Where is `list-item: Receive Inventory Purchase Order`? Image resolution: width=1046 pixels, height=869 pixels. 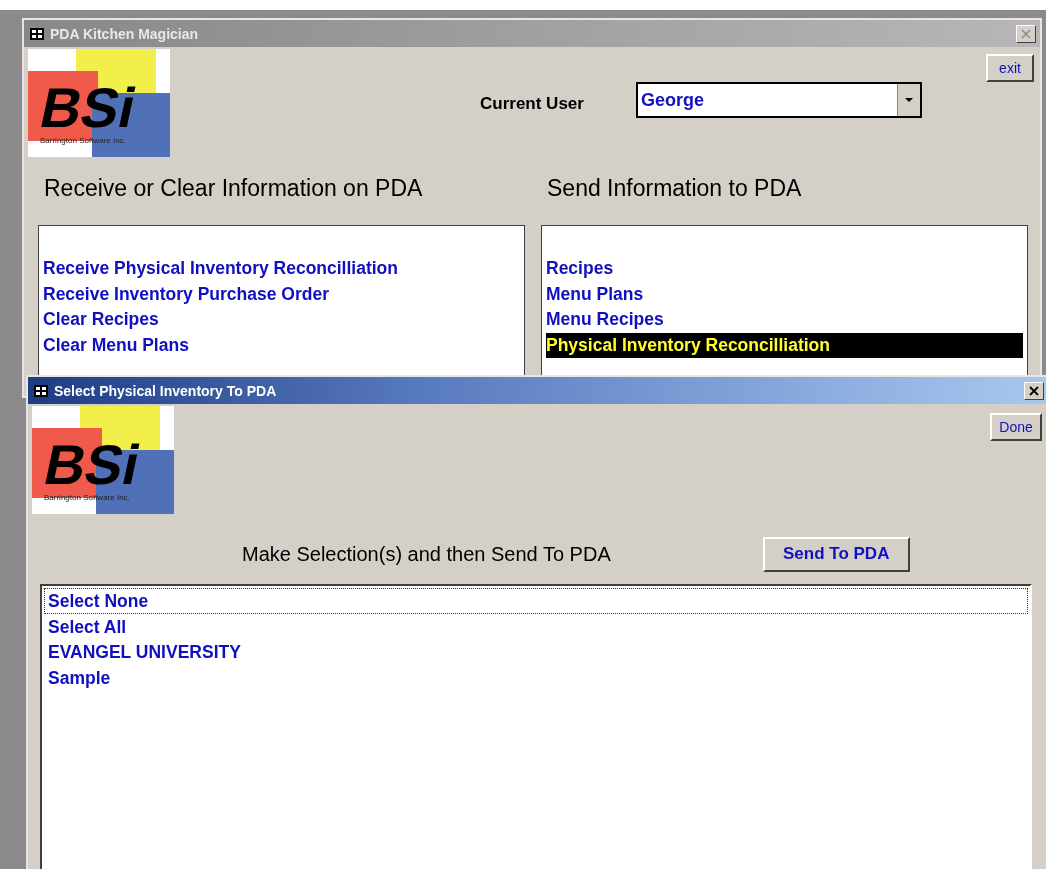
list-item: Receive Inventory Purchase Order is located at coordinates (281, 294).